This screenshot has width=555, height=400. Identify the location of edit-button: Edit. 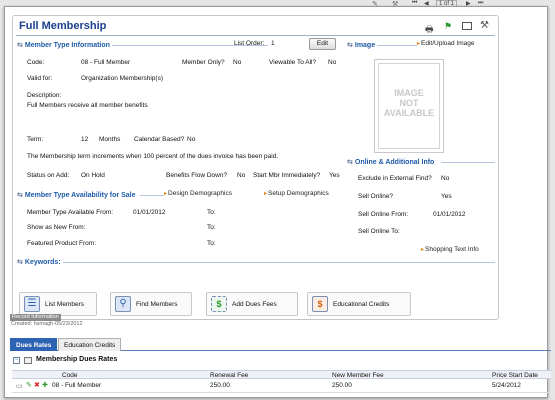
(322, 44).